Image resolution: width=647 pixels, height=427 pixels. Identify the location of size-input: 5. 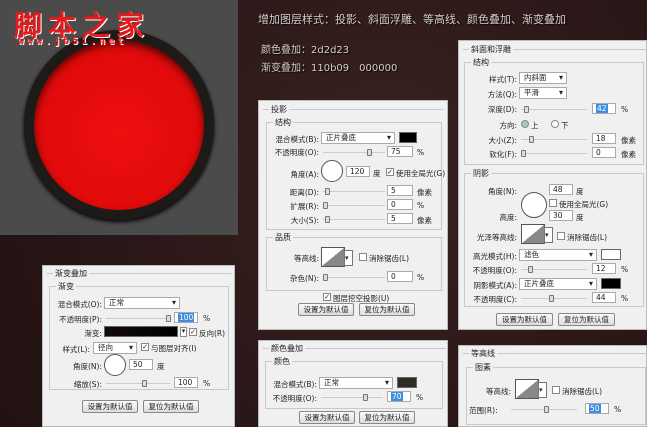
(400, 218).